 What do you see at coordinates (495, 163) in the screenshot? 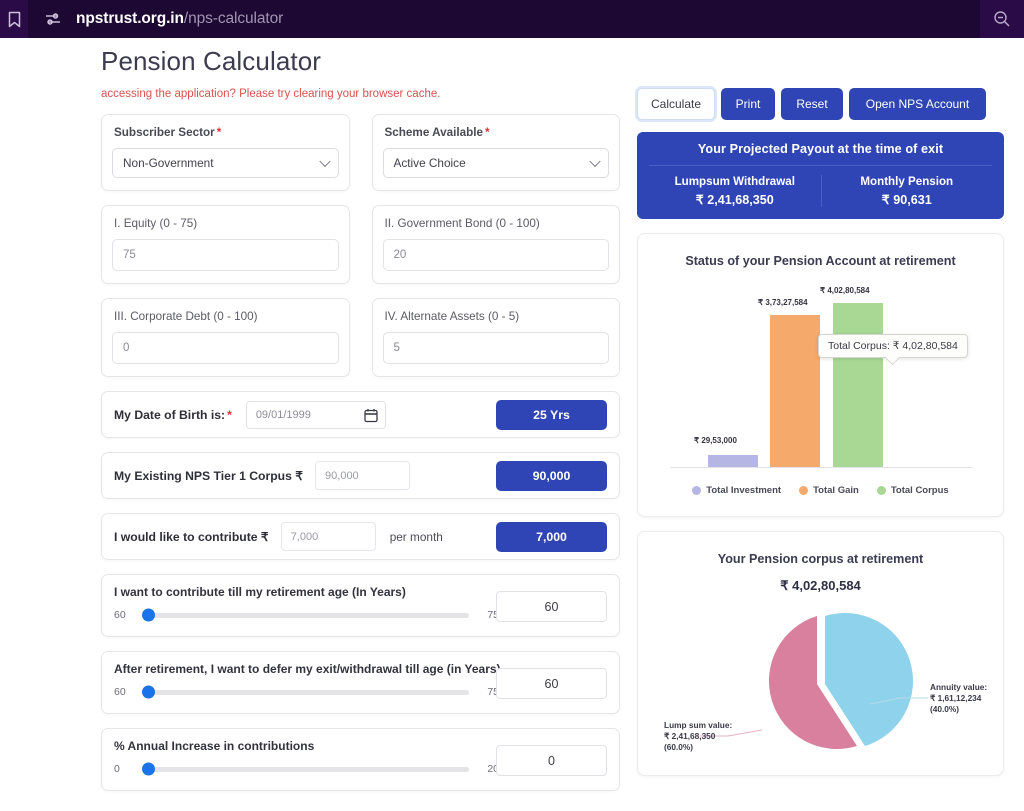
I see `scheme-available-select: Active Choice` at bounding box center [495, 163].